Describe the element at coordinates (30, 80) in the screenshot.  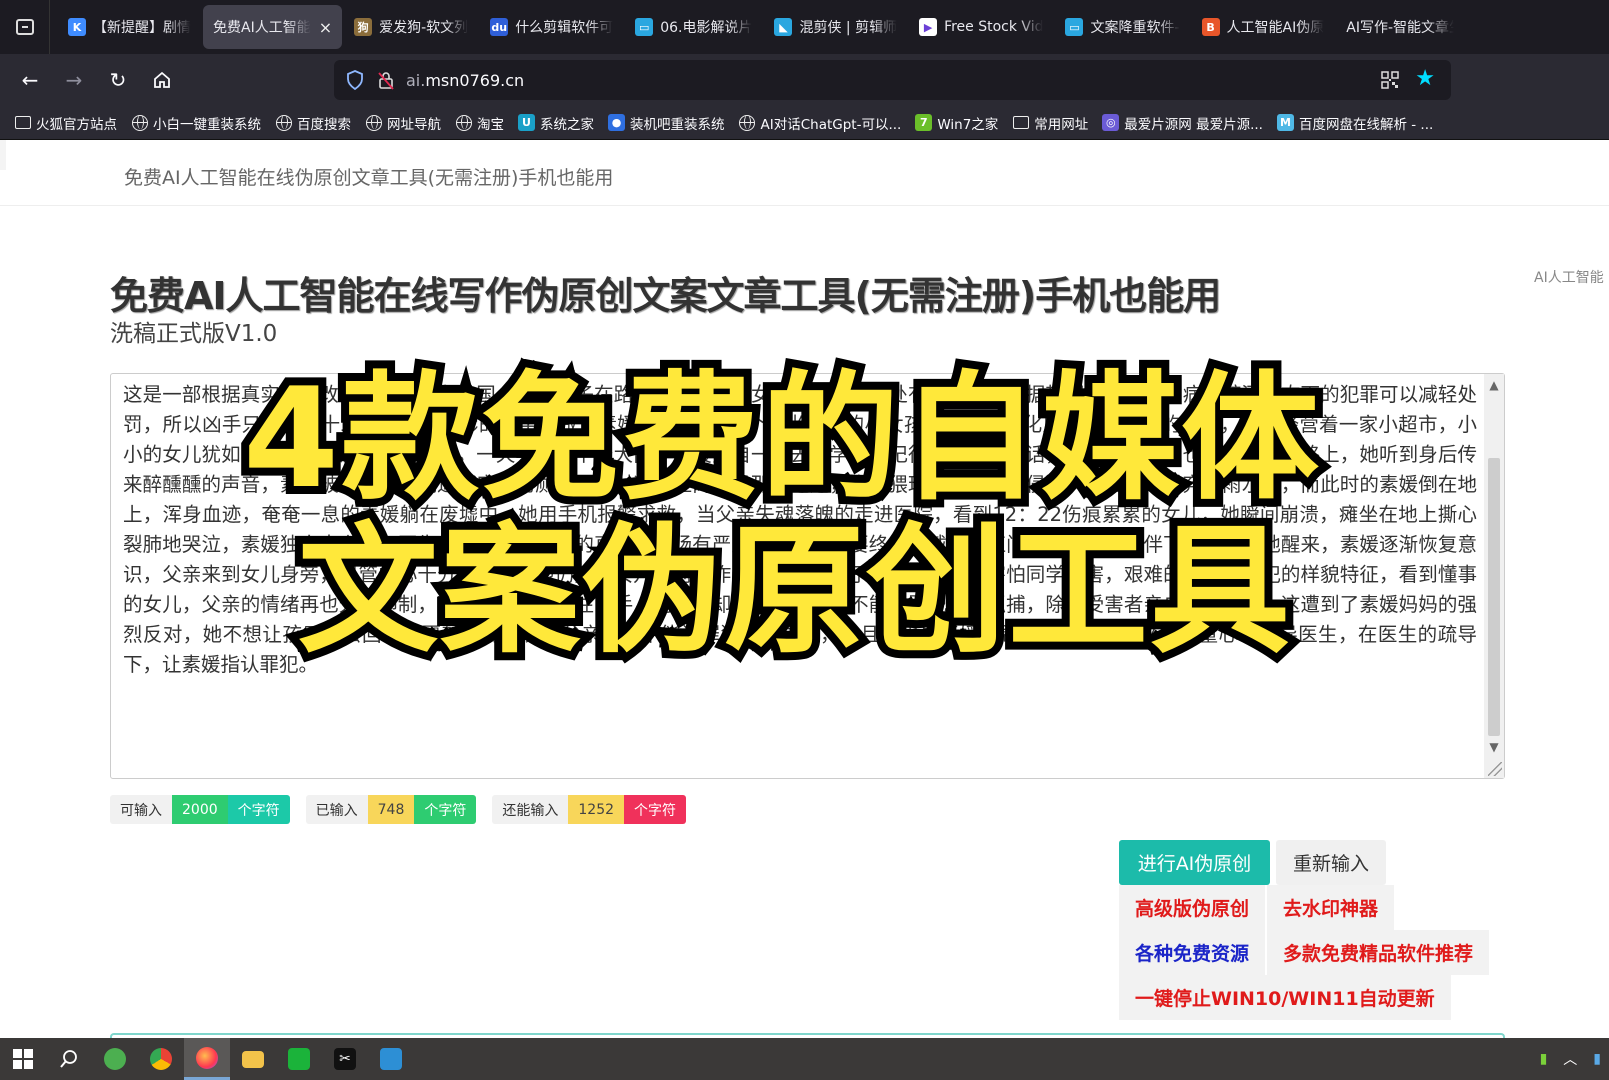
I see `back-button: ←` at that location.